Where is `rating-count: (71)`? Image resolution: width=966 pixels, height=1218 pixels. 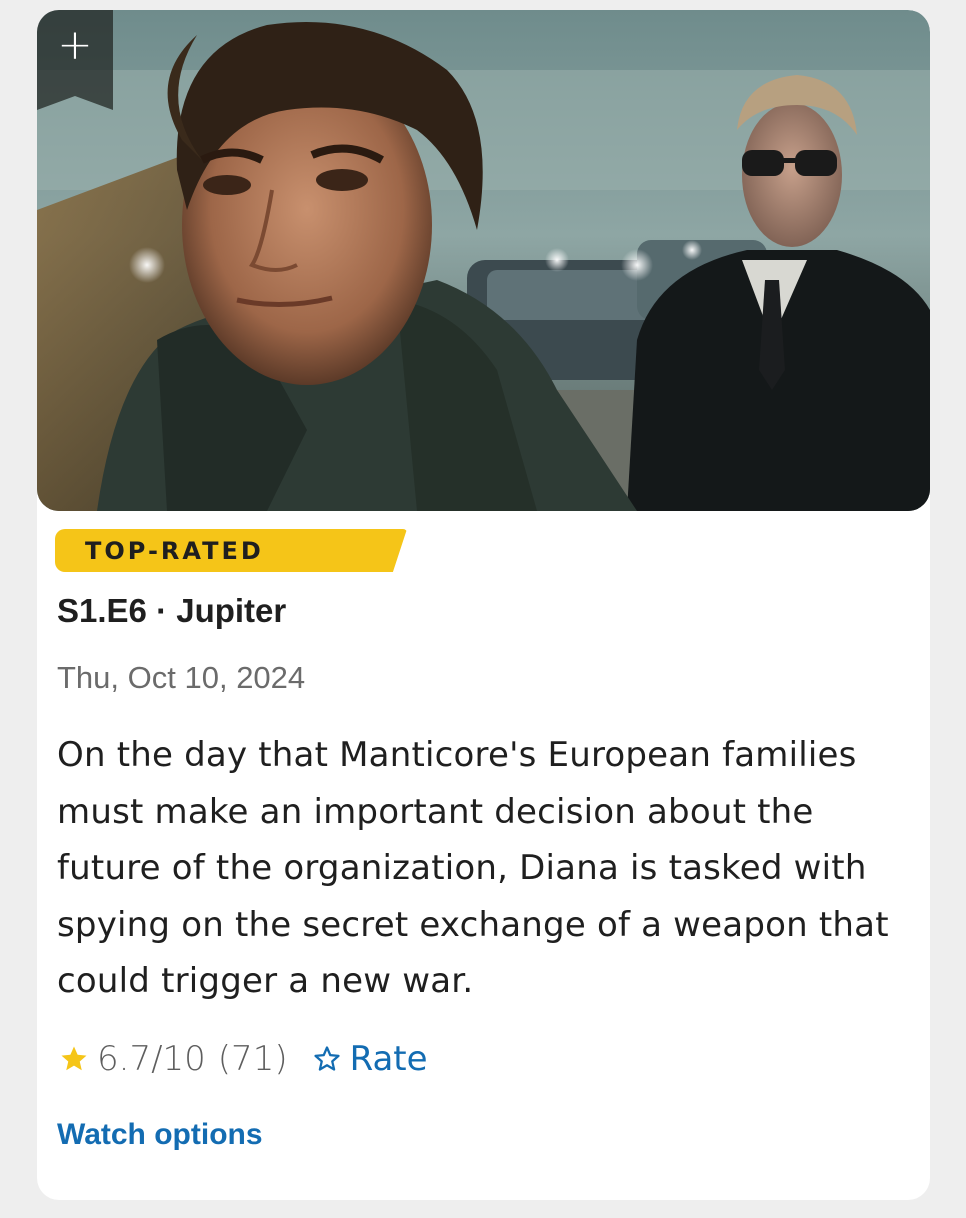 rating-count: (71) is located at coordinates (252, 1059).